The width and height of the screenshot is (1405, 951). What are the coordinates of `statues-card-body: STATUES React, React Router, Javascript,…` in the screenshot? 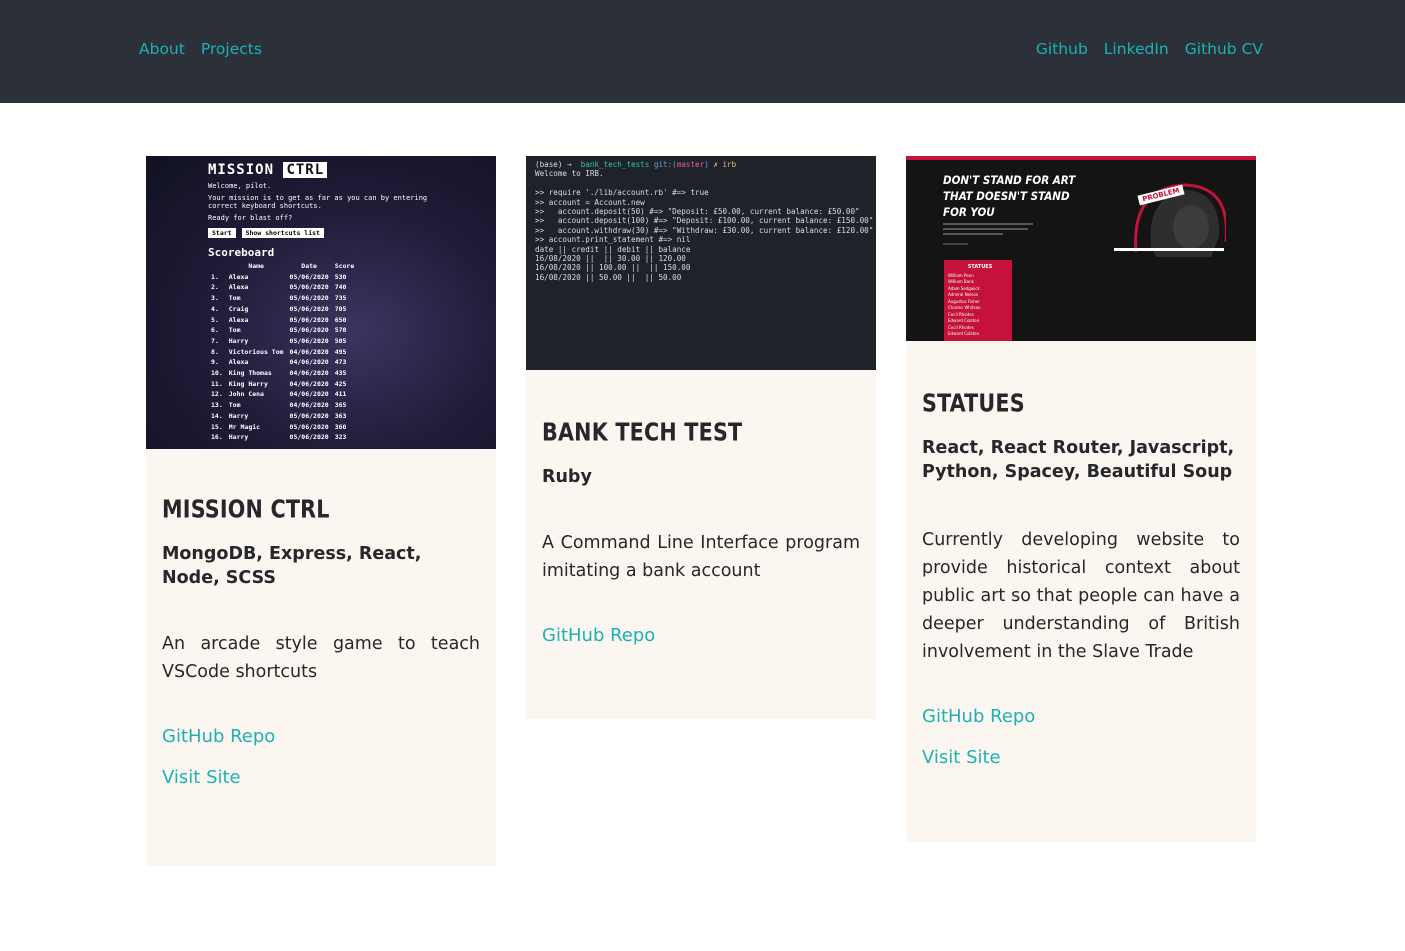 It's located at (1081, 578).